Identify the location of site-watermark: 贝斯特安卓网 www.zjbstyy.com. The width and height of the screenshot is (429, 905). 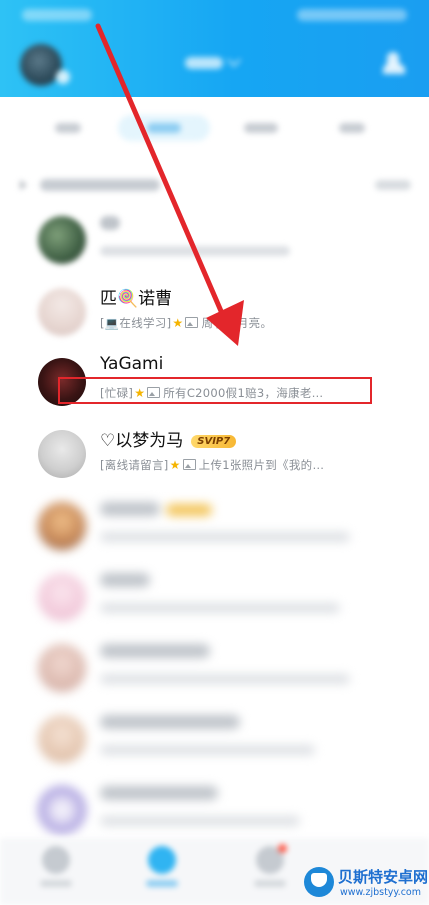
(364, 883).